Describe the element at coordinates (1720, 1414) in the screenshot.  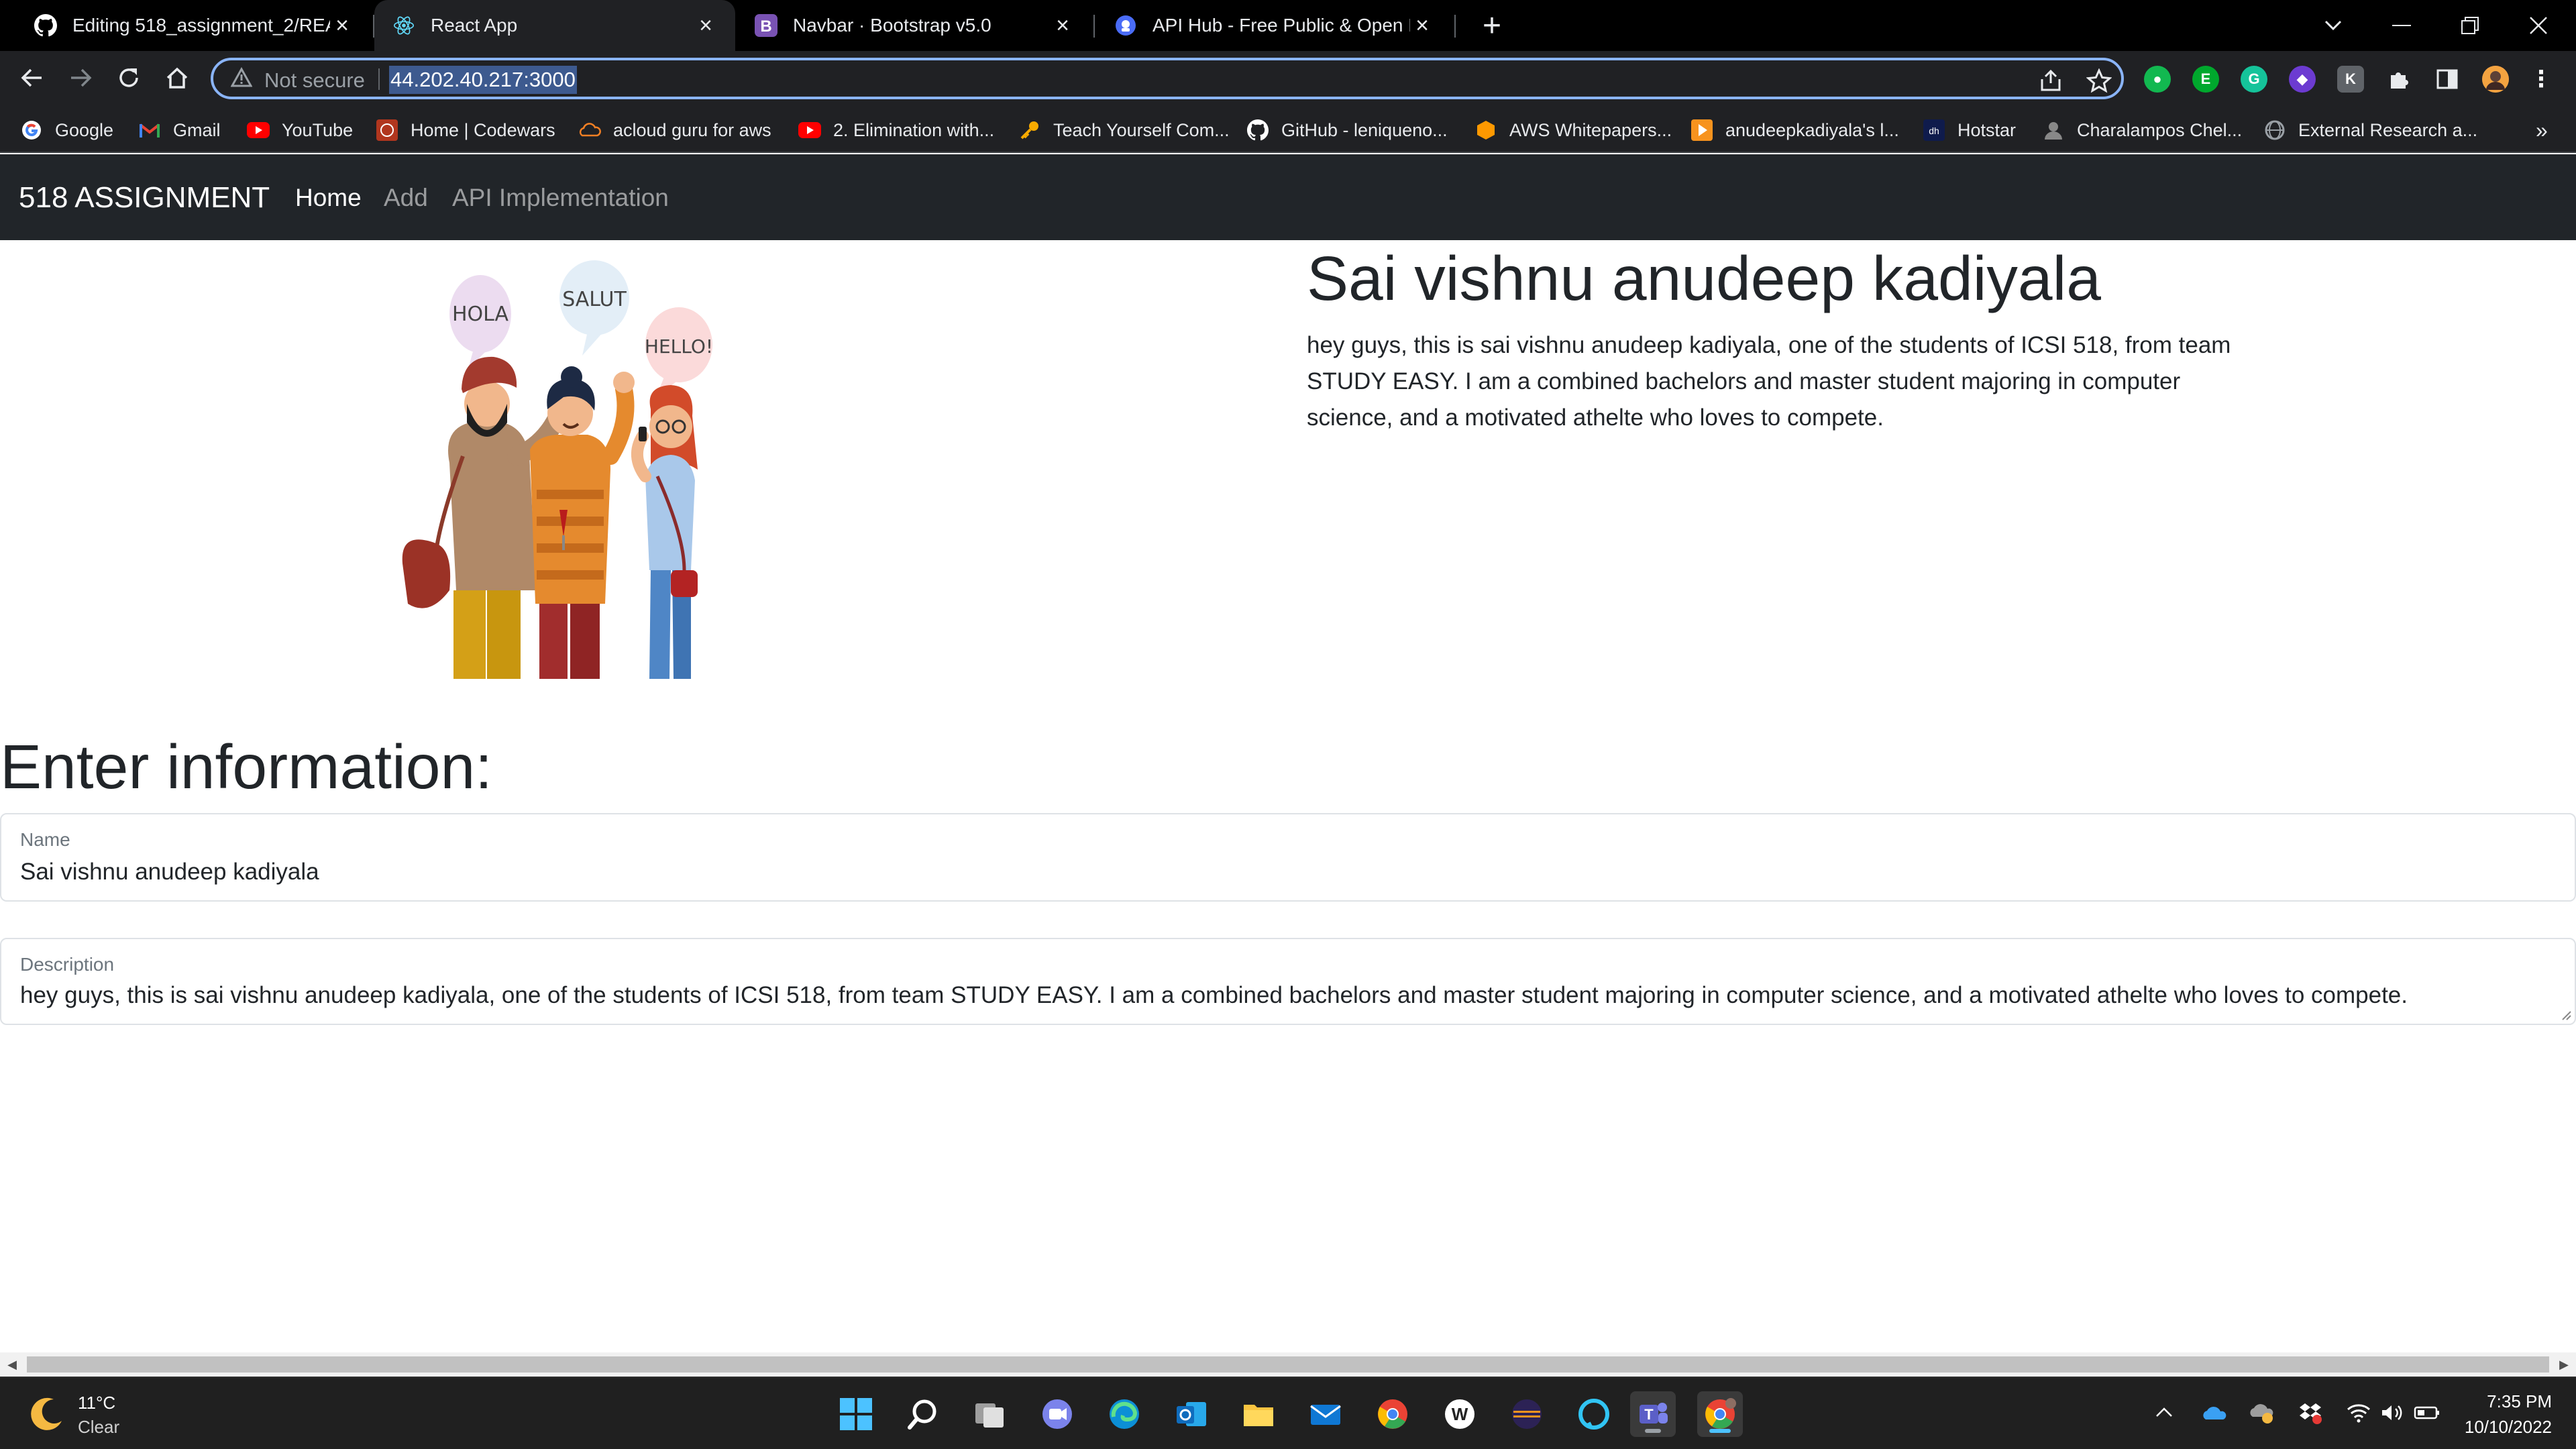
I see `chrome-active-icon` at that location.